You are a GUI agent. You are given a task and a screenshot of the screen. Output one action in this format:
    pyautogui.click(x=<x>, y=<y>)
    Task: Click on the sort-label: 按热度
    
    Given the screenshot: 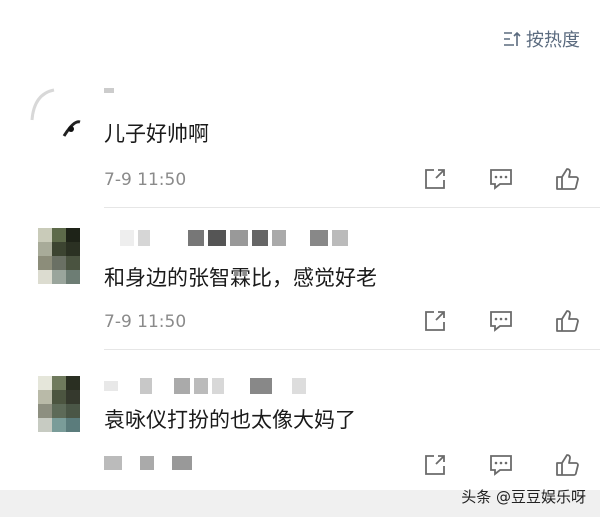 What is the action you would take?
    pyautogui.click(x=553, y=40)
    